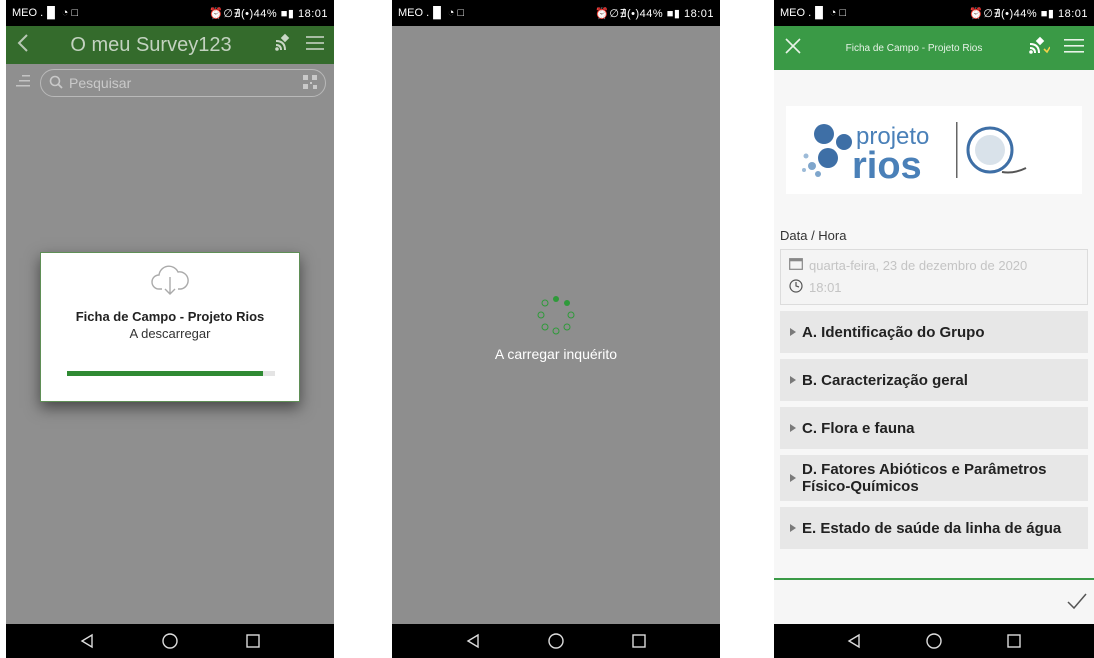  Describe the element at coordinates (825, 287) in the screenshot. I see `time-value: 18:01` at that location.